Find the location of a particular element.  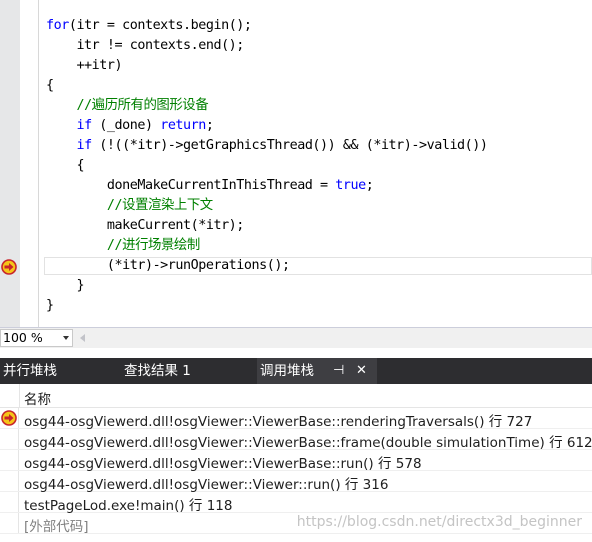

code-line: doneMakeCurrentInThisThread = true; is located at coordinates (267, 186).